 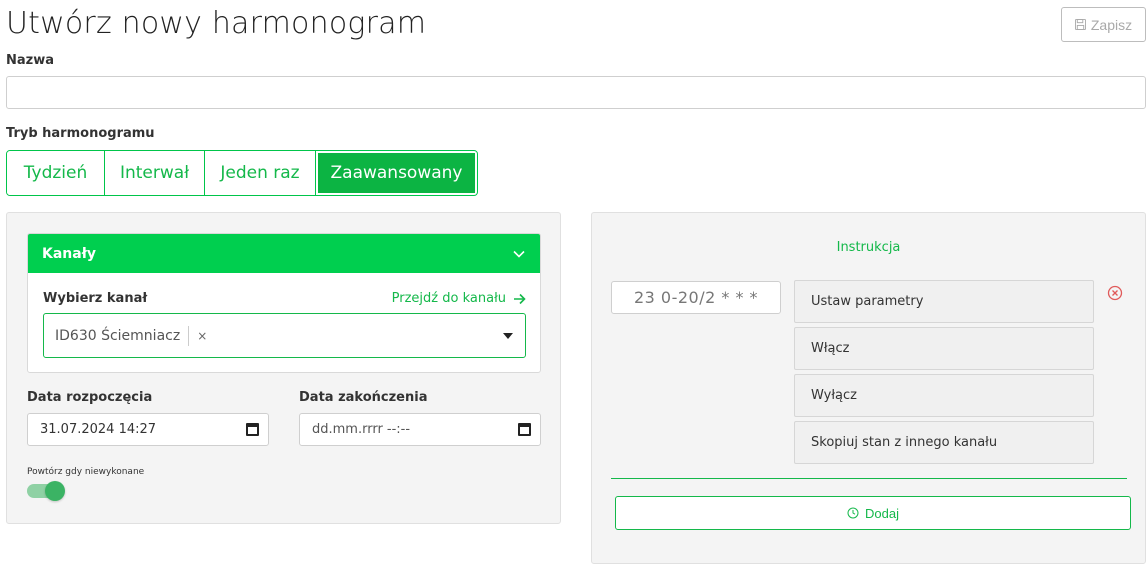 What do you see at coordinates (216, 23) in the screenshot?
I see `page-title: Utwórz nowy harmonogram` at bounding box center [216, 23].